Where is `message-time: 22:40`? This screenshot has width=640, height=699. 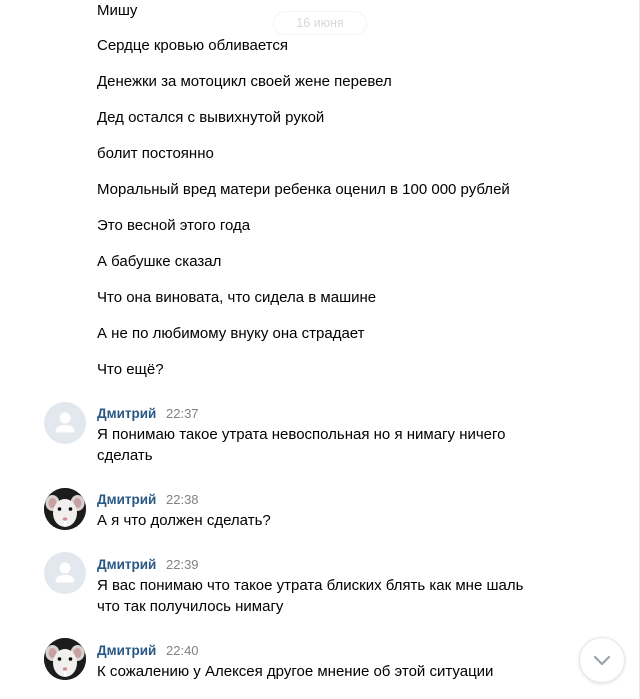
message-time: 22:40 is located at coordinates (182, 650).